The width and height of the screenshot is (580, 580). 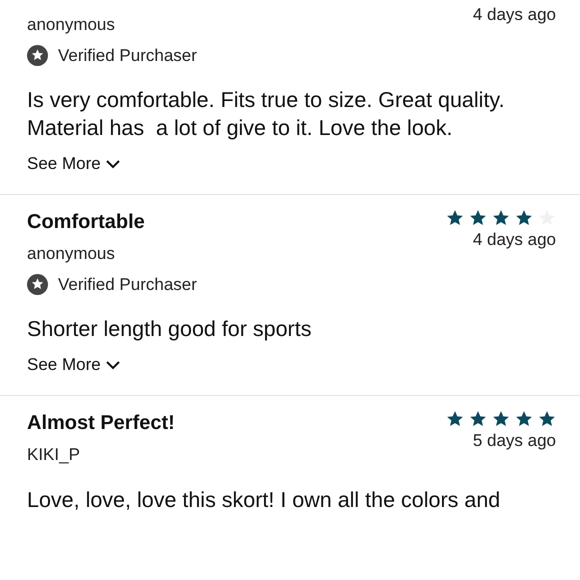 I want to click on review-title: Comfortable, so click(x=86, y=222).